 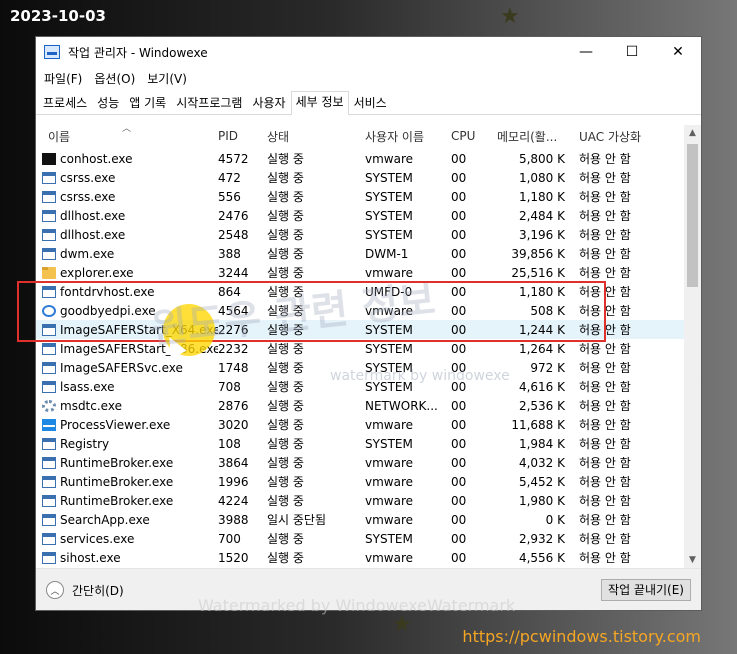 What do you see at coordinates (360, 234) in the screenshot?
I see `table-row: dllhost.exe 2548 실행 중 SYSTEM 00 3,196 K 허용 안 함` at bounding box center [360, 234].